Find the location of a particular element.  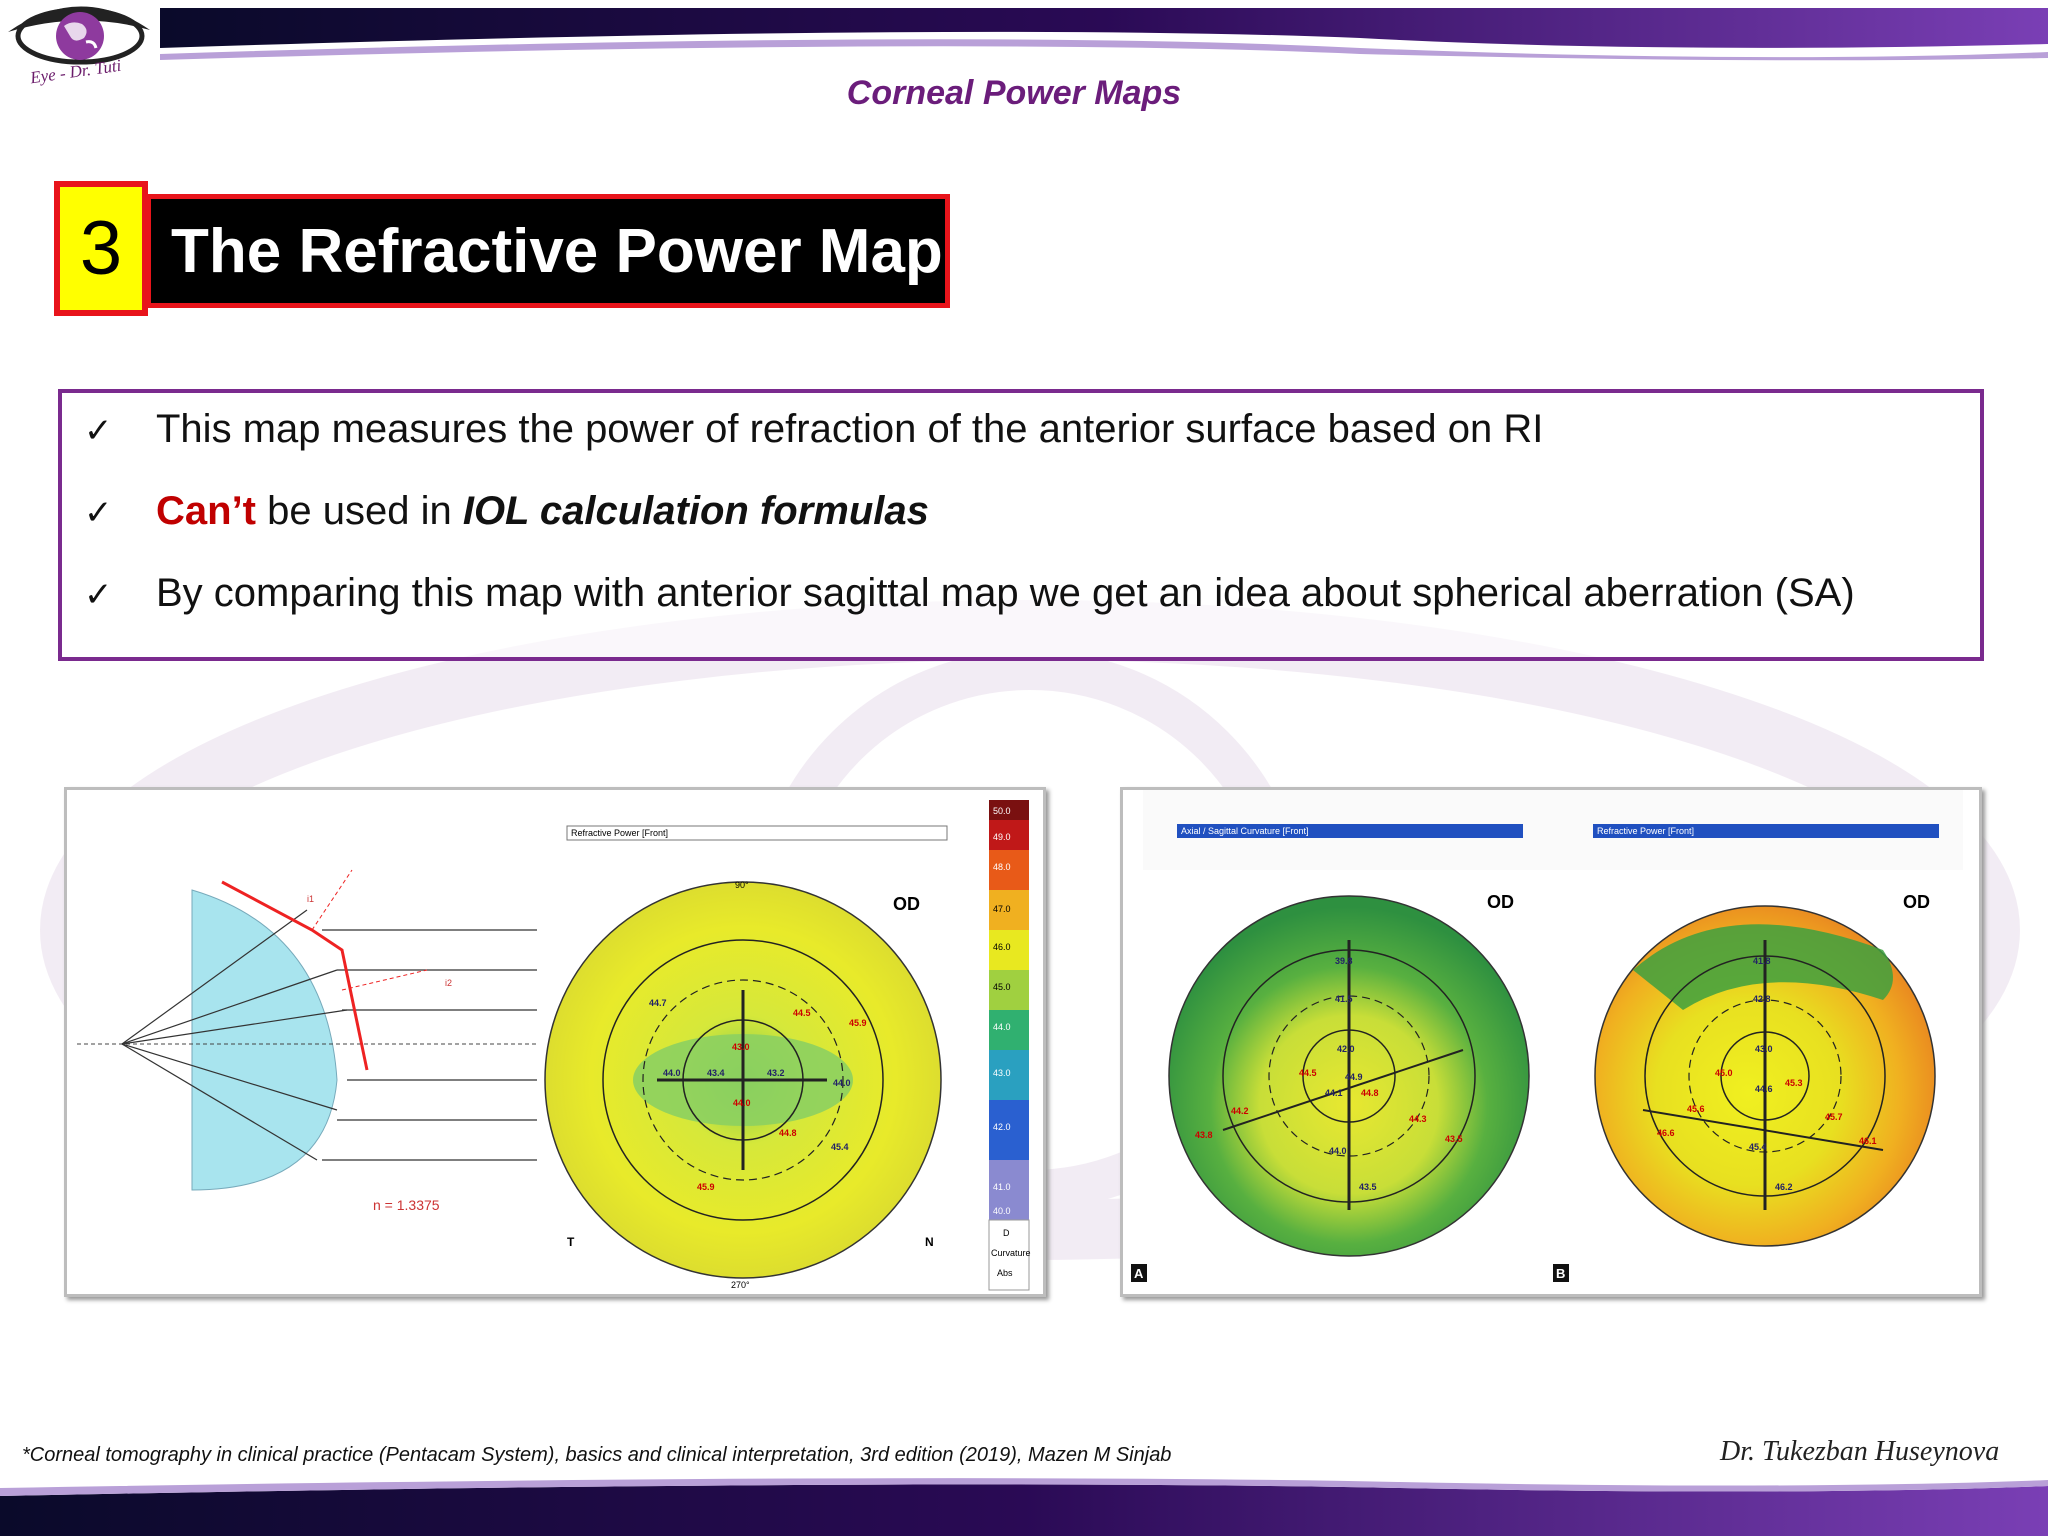

i2-label: i2 is located at coordinates (448, 983).